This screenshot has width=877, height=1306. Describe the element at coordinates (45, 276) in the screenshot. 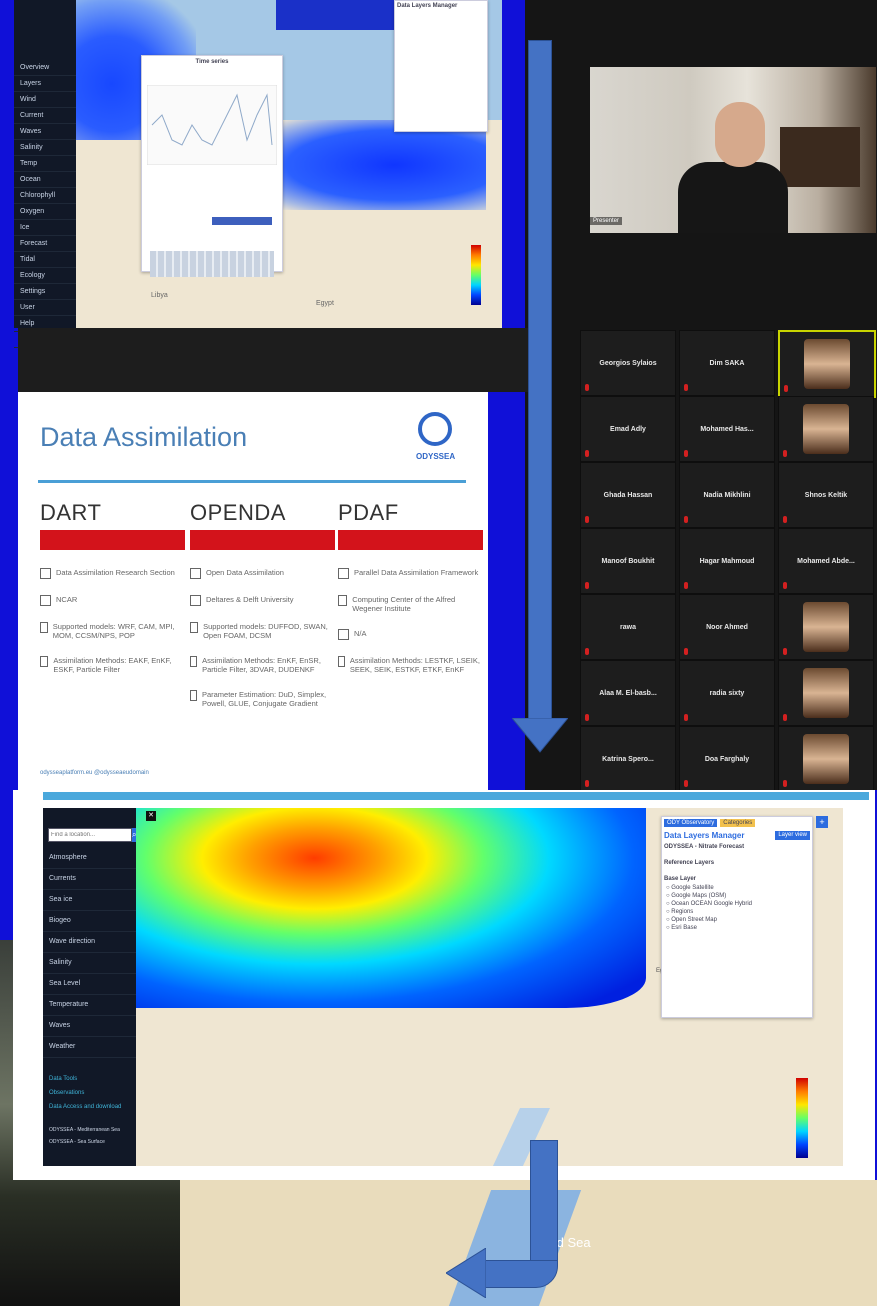

I see `sidebar-item: Ecology` at that location.